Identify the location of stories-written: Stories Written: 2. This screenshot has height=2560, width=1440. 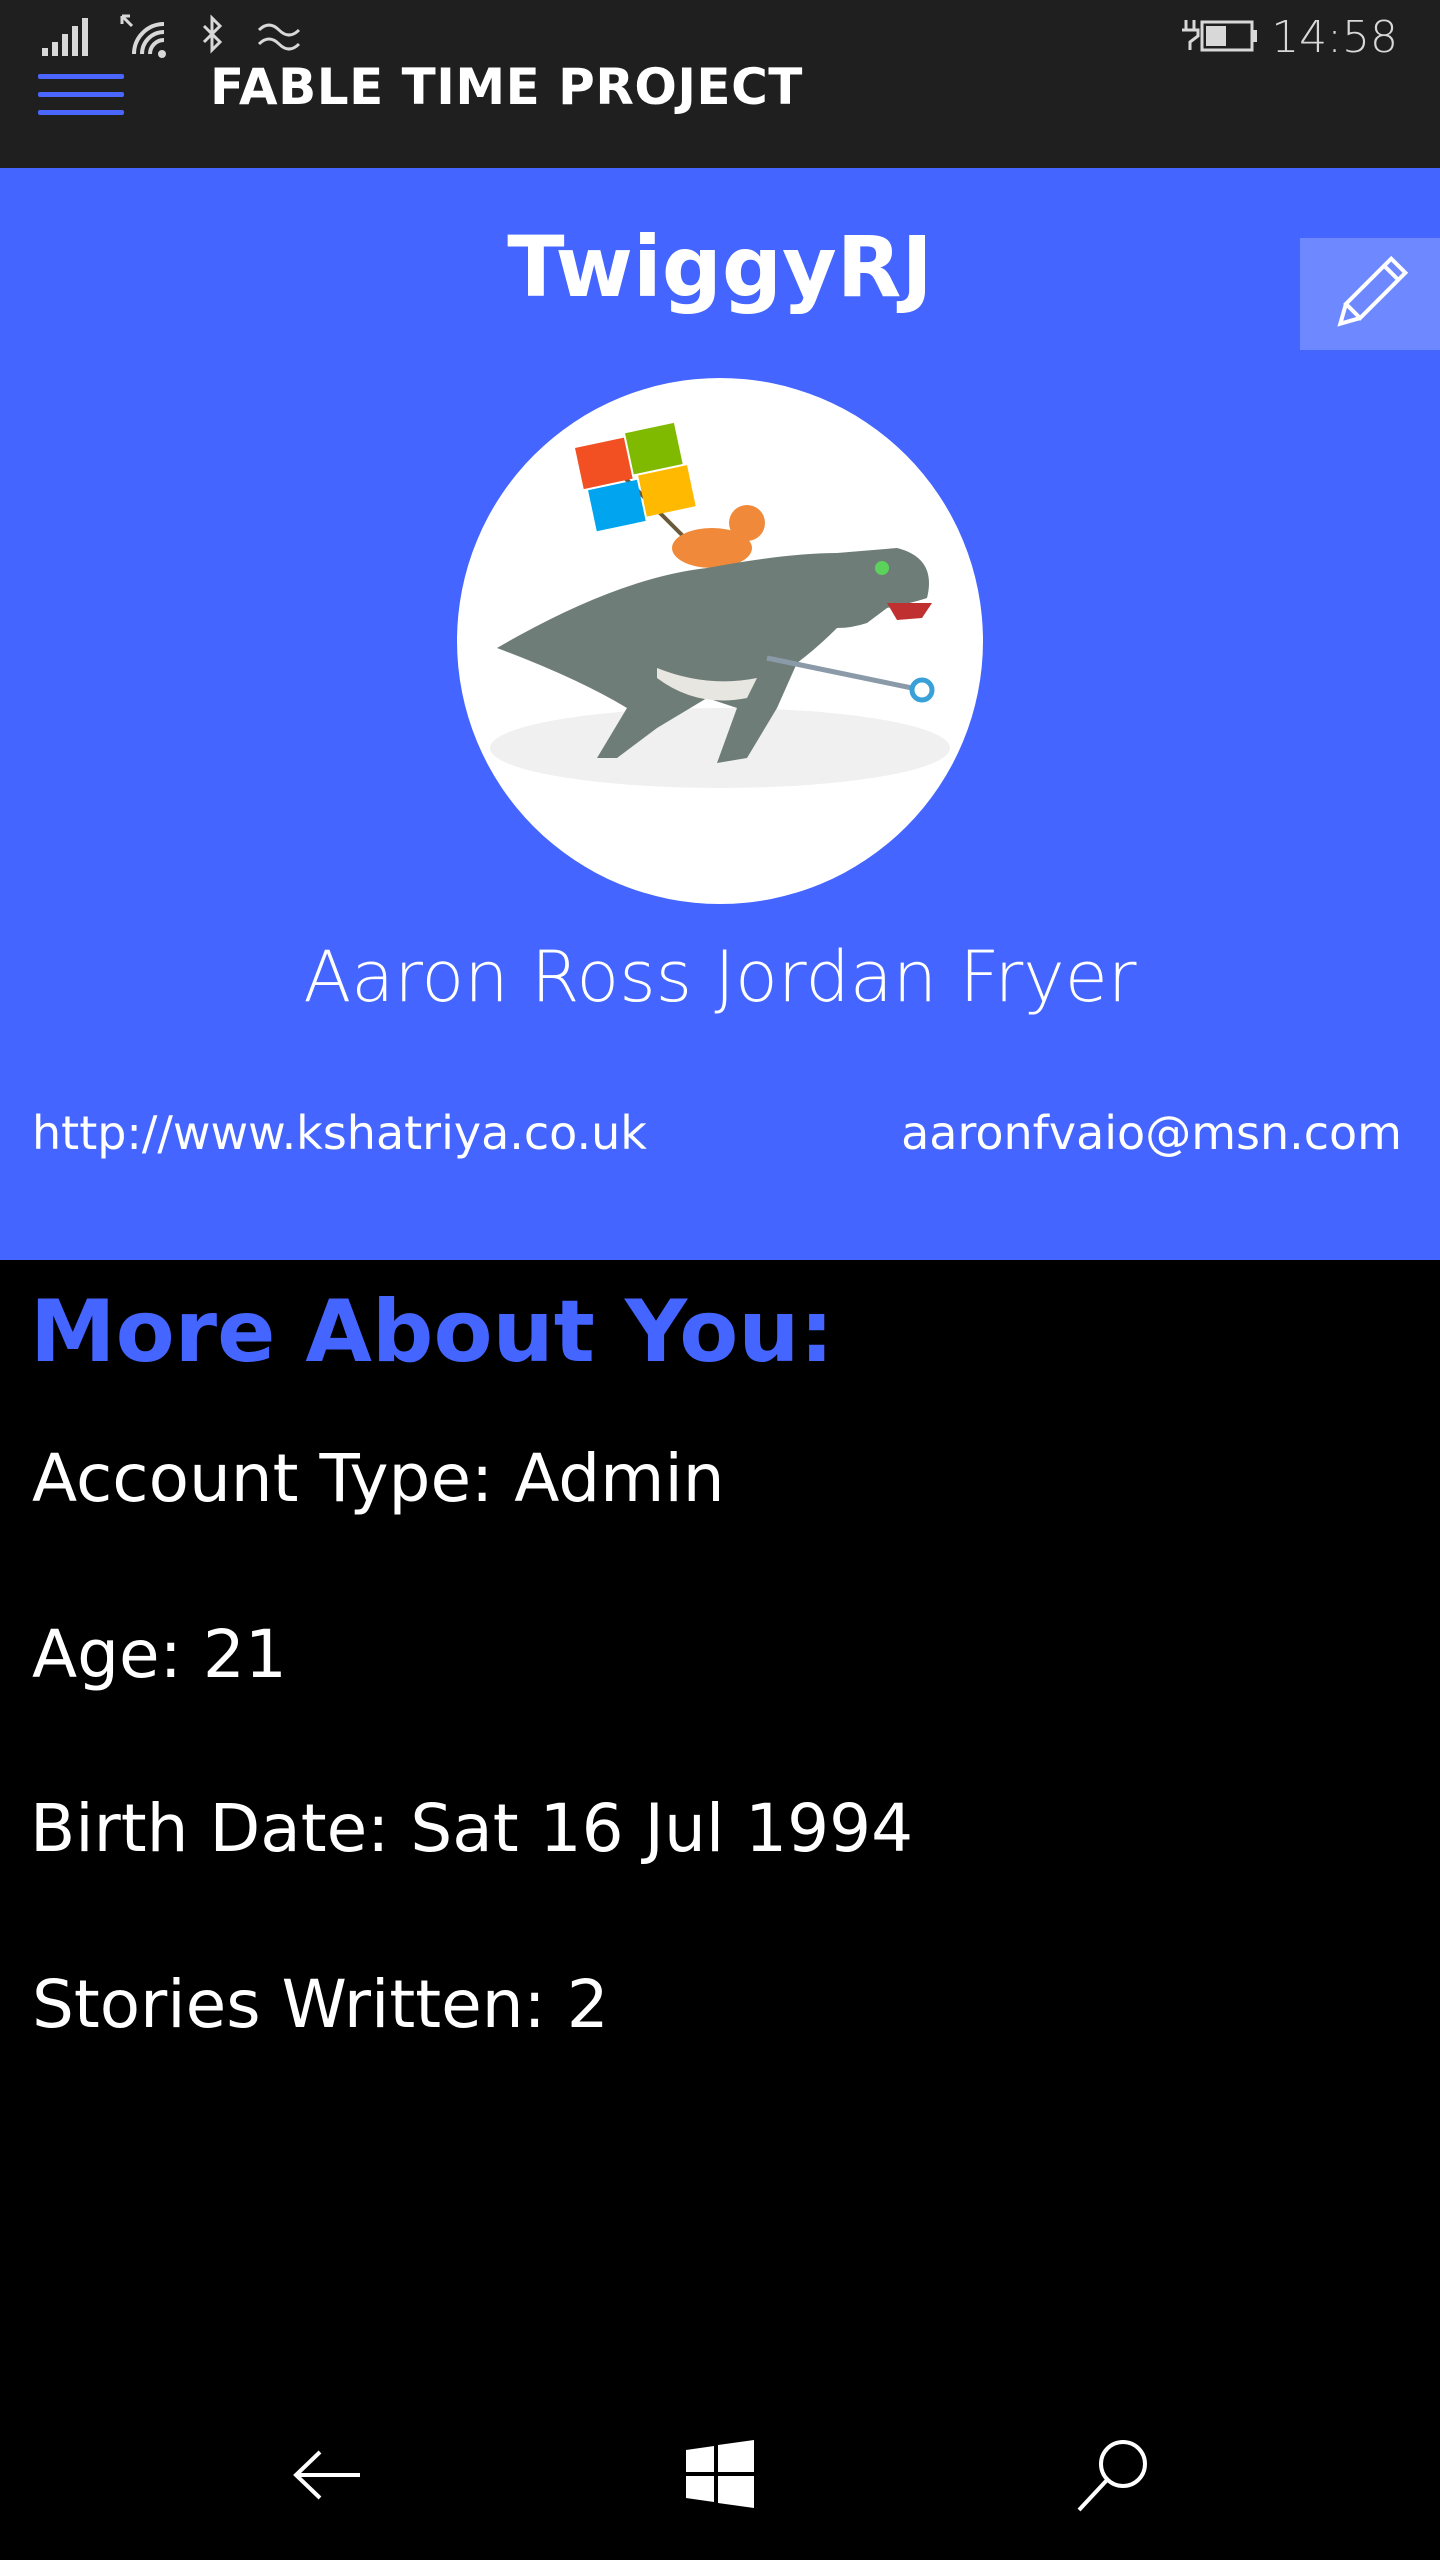
(320, 2004).